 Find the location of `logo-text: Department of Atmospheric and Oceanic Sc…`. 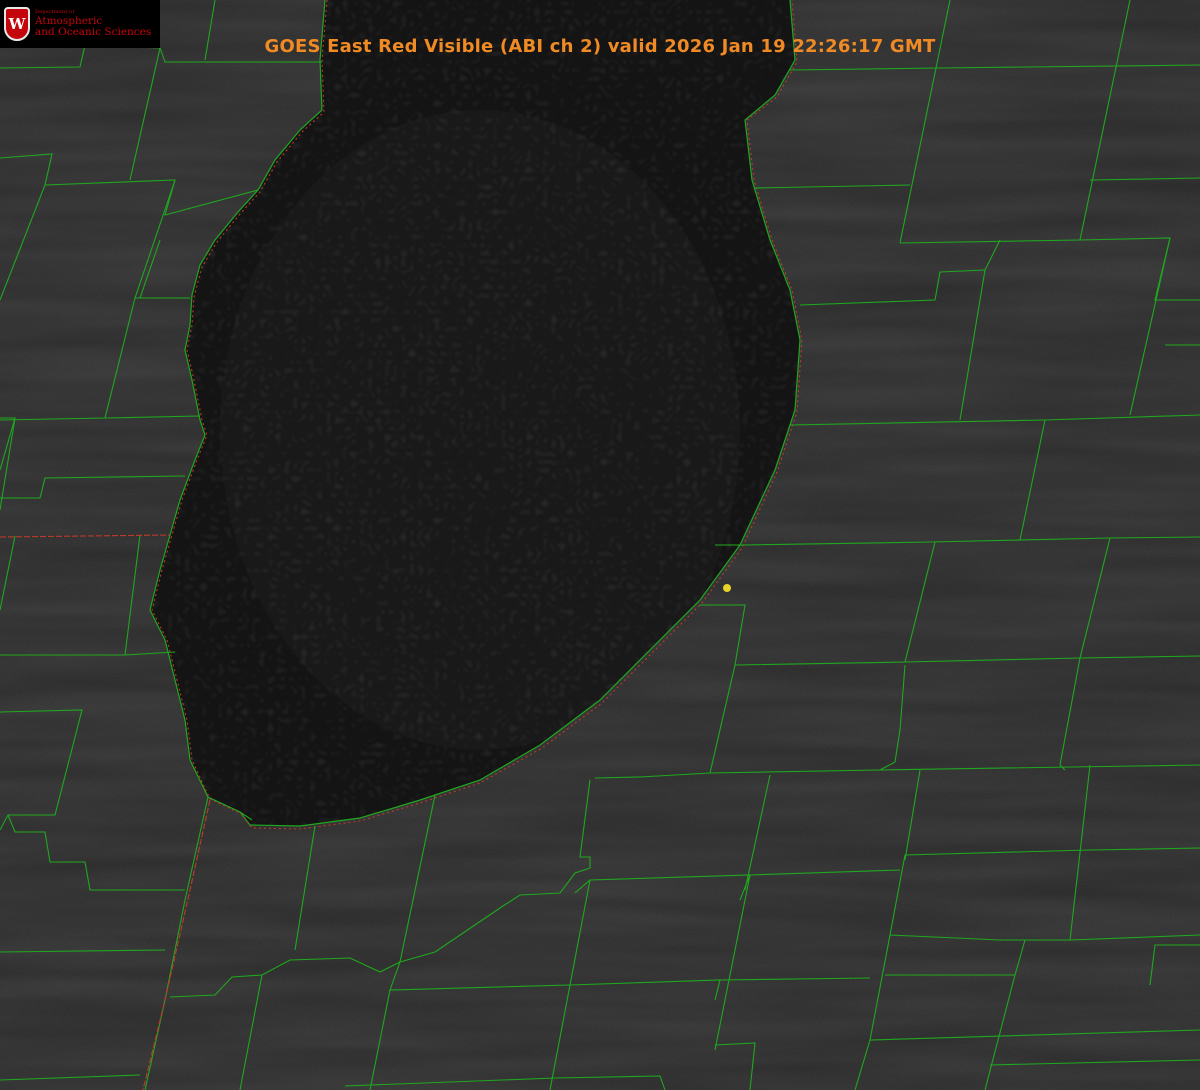

logo-text: Department of Atmospheric and Oceanic Sc… is located at coordinates (93, 24).